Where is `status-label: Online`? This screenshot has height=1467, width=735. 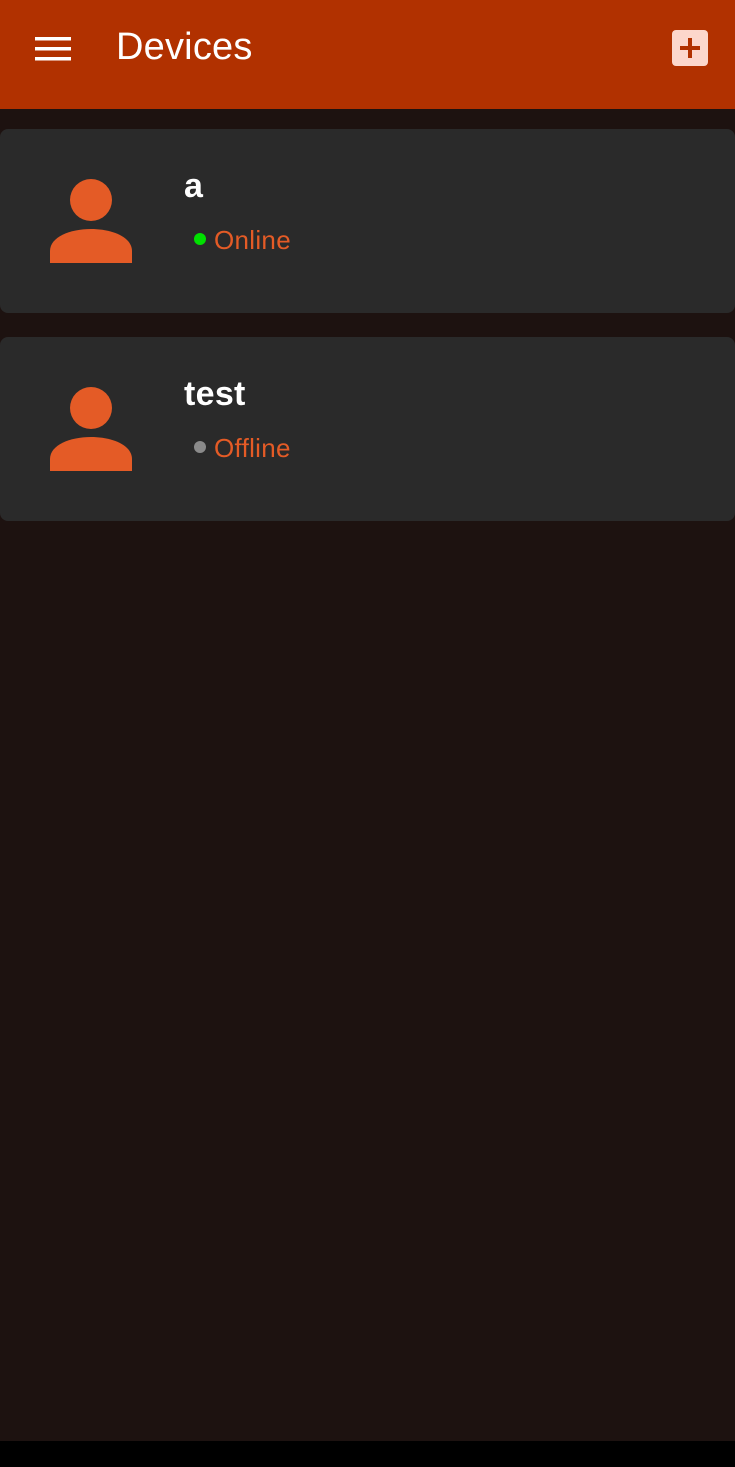 status-label: Online is located at coordinates (252, 240).